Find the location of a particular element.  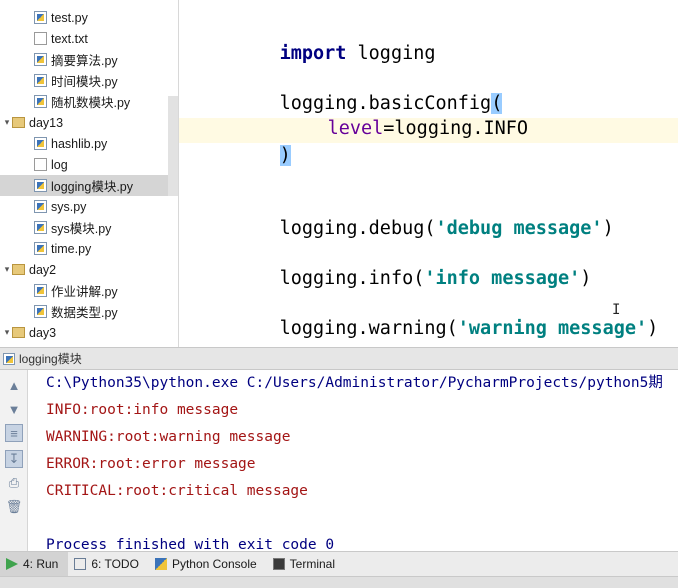

console-line: CRITICAL:root:critical message is located at coordinates (177, 491).